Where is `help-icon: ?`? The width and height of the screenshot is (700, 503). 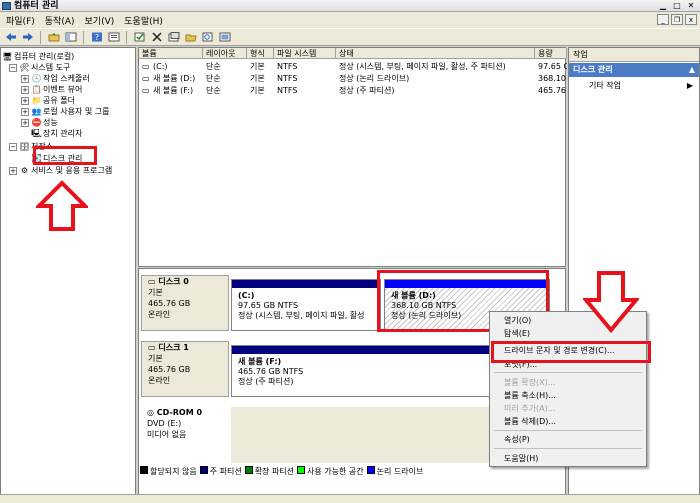 help-icon: ? is located at coordinates (96, 37).